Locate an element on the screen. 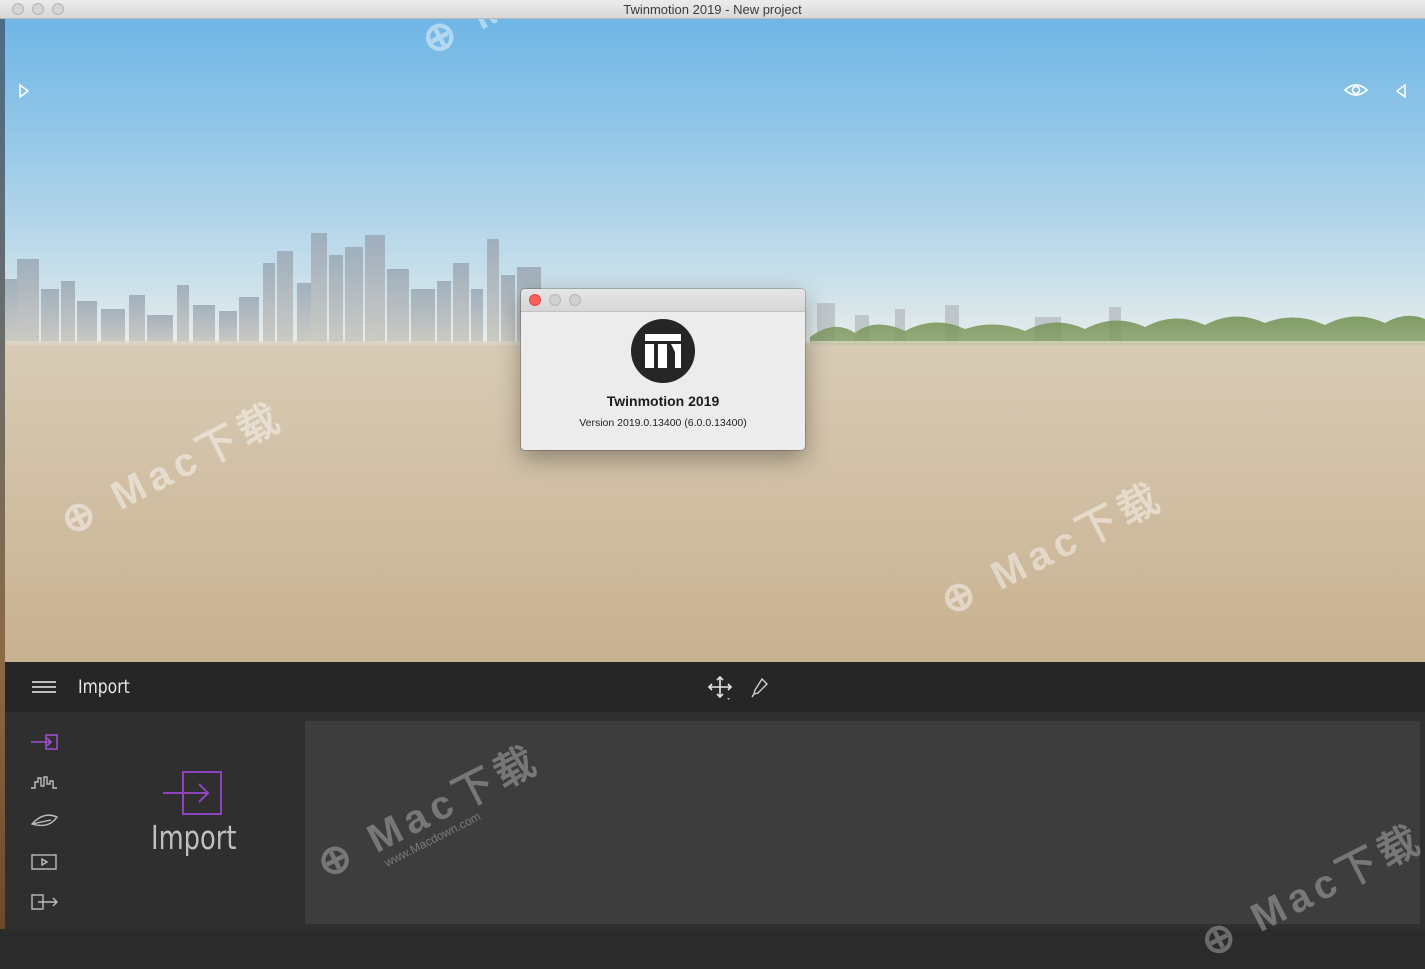  media-icon is located at coordinates (44, 862).